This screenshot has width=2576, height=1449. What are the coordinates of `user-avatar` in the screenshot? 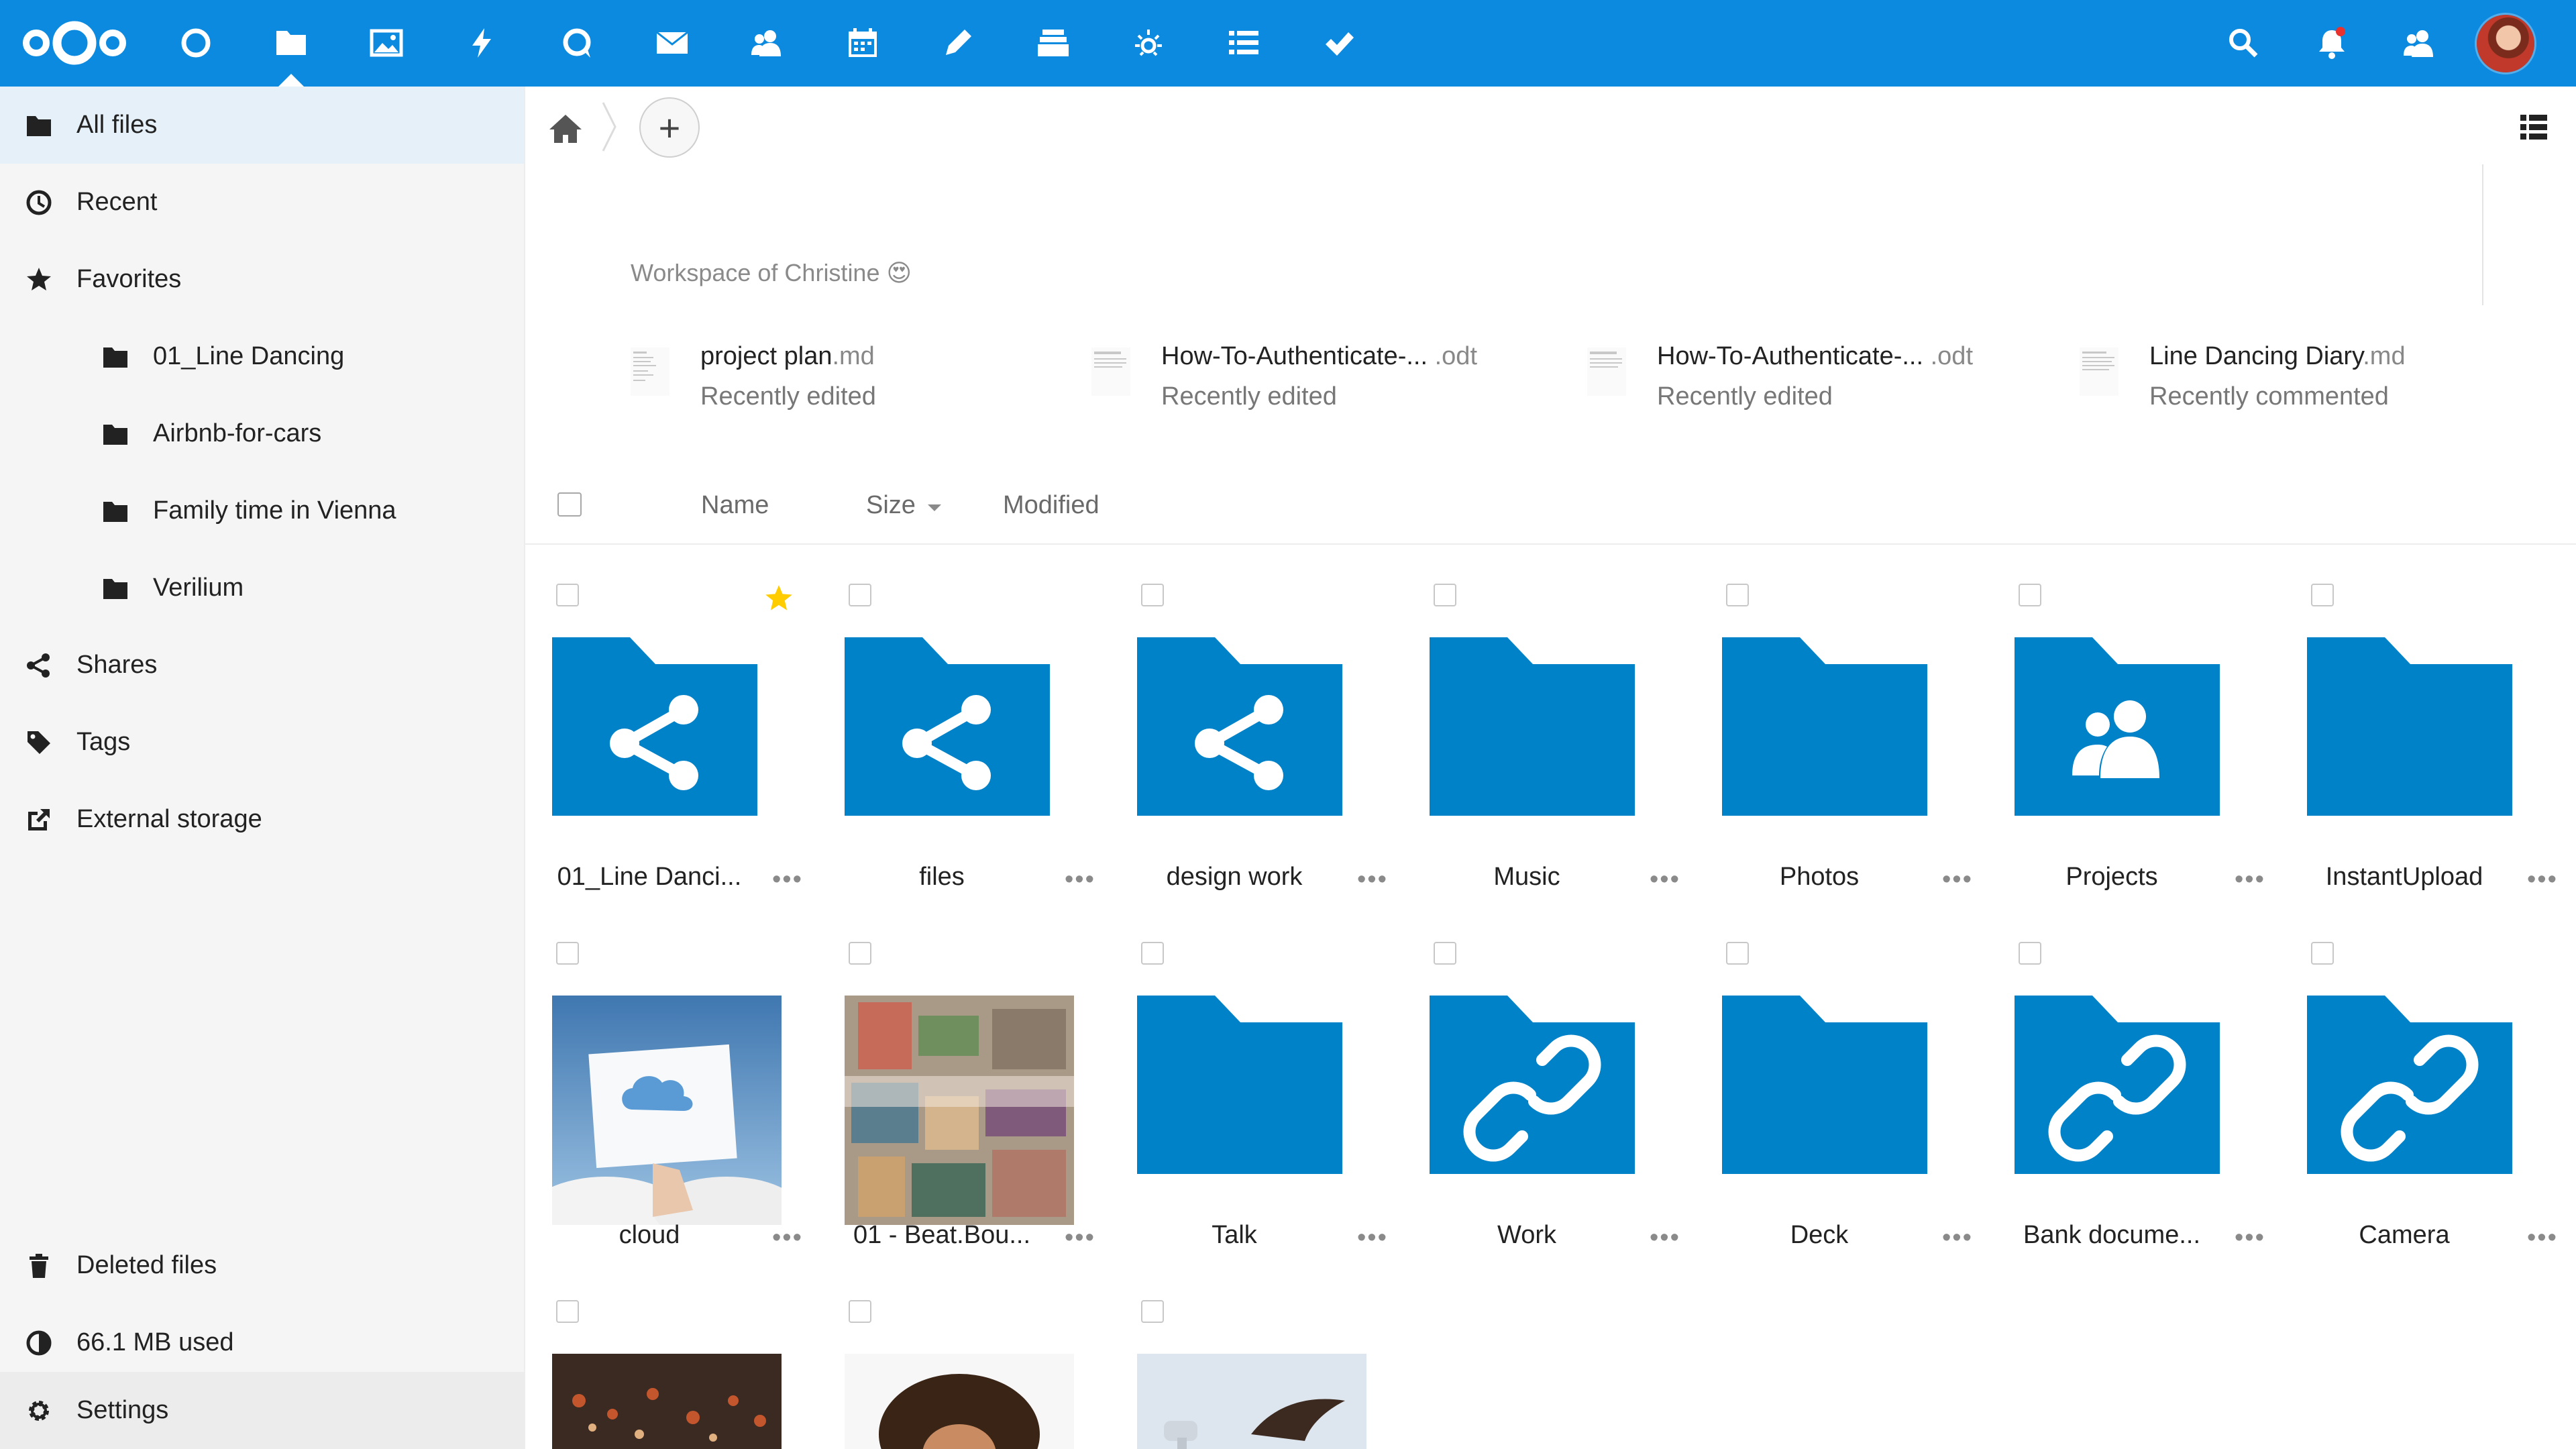 It's located at (2505, 43).